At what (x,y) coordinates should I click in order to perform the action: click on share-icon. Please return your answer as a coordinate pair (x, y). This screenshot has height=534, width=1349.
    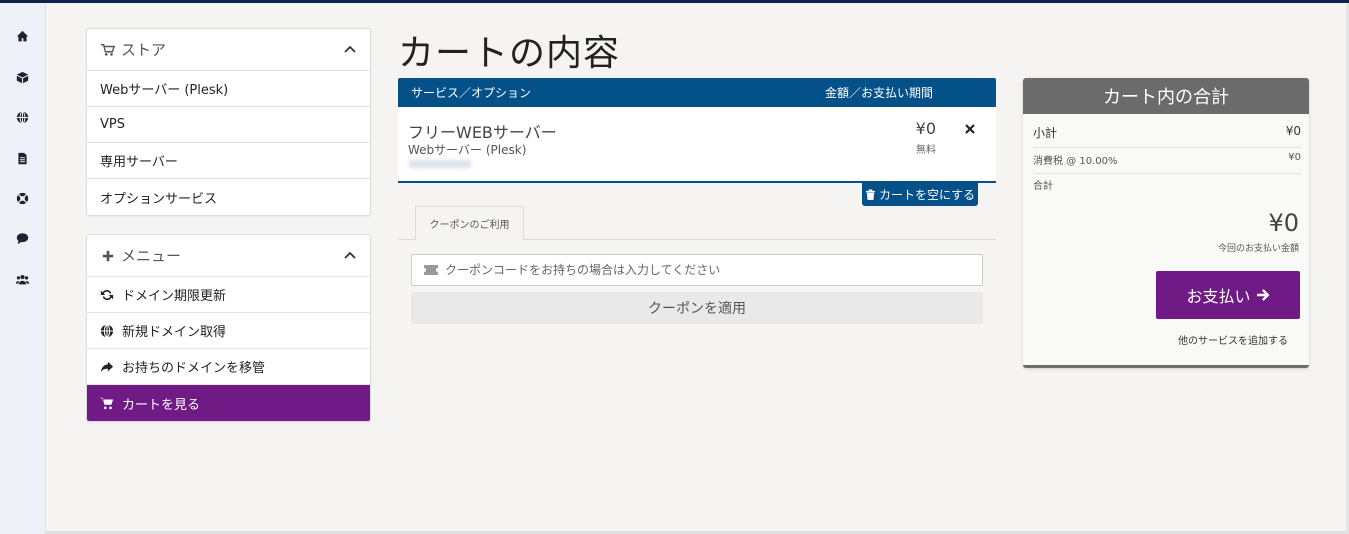
    Looking at the image, I should click on (107, 366).